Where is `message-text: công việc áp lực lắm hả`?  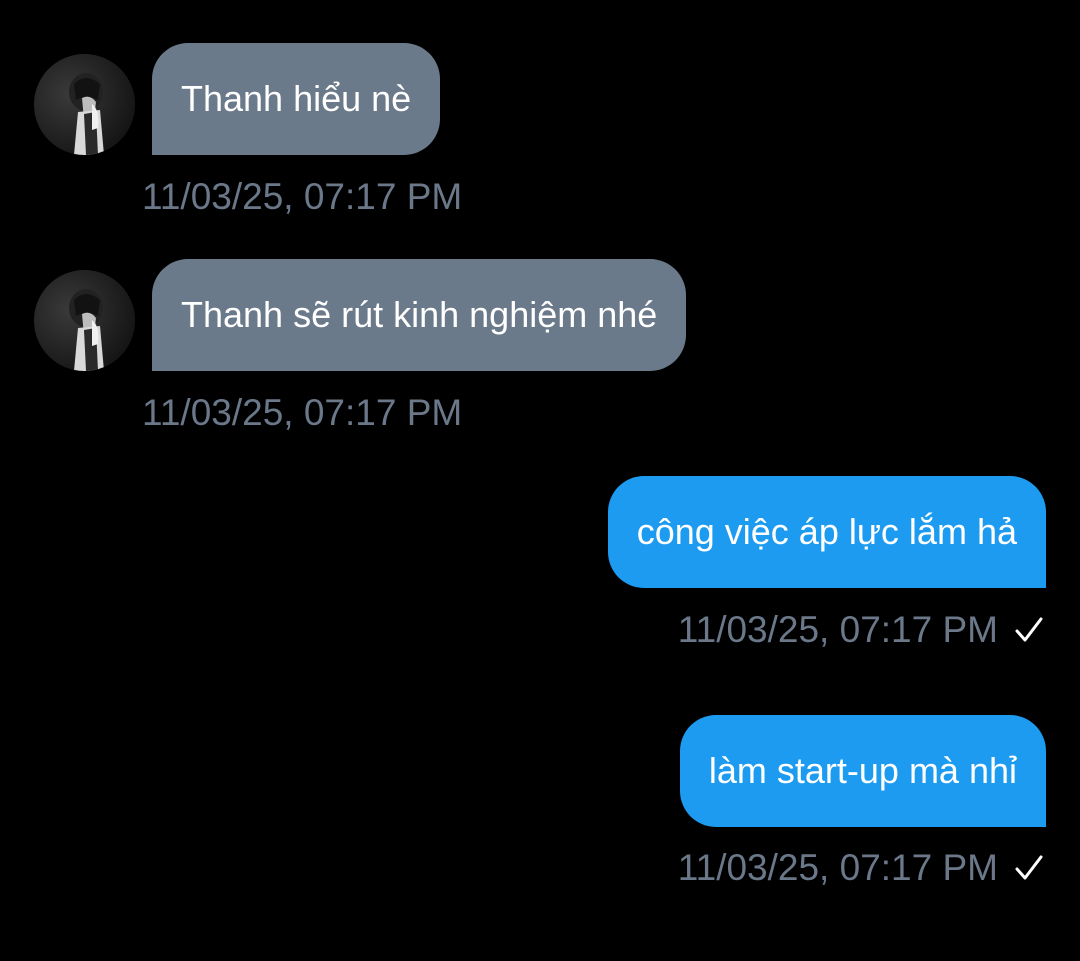 message-text: công việc áp lực lắm hả is located at coordinates (826, 531).